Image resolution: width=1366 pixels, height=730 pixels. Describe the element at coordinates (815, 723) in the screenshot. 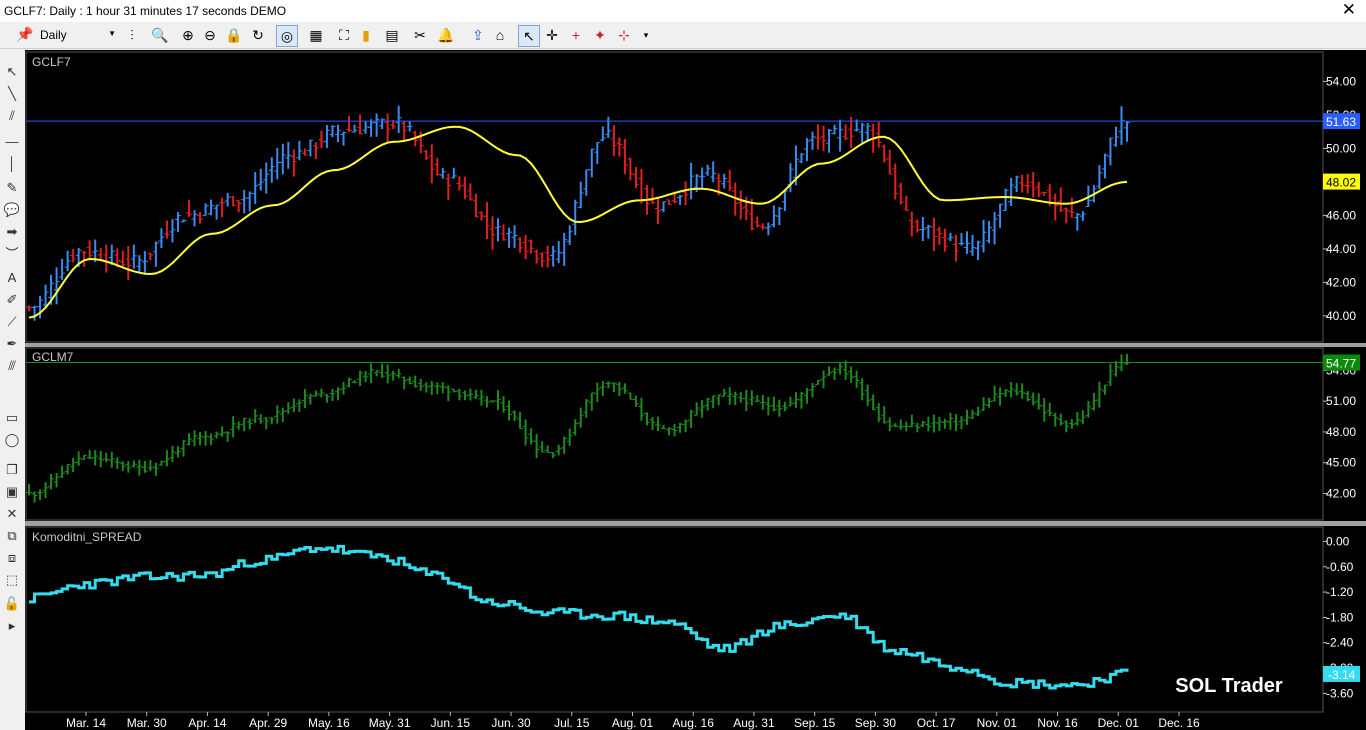

I see `x-tick-label: Sep. 15` at that location.